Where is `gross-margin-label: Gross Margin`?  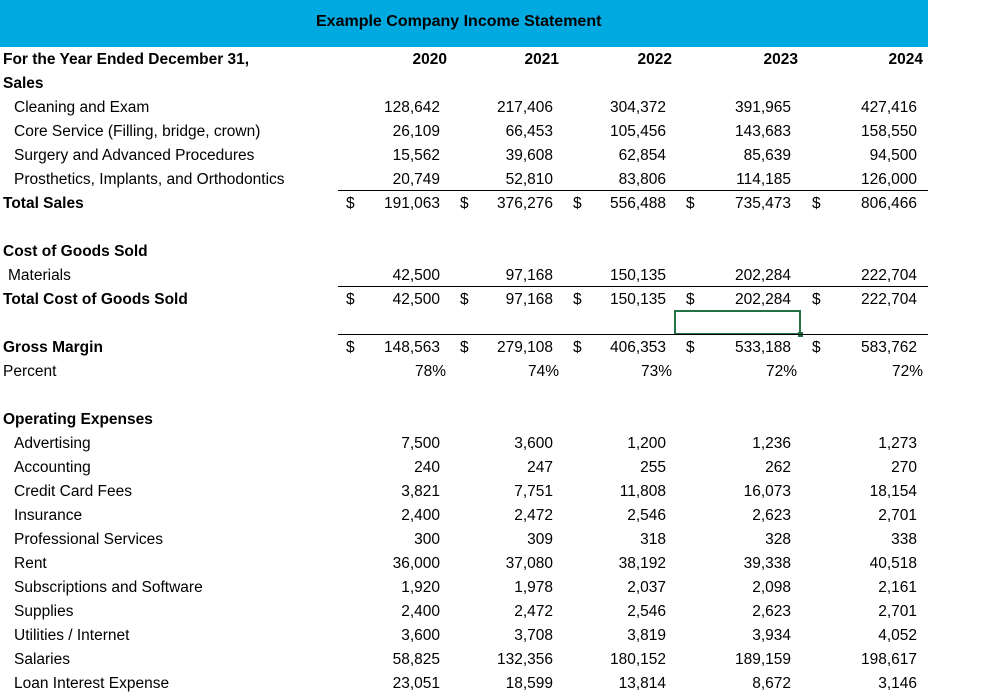
gross-margin-label: Gross Margin is located at coordinates (53, 347).